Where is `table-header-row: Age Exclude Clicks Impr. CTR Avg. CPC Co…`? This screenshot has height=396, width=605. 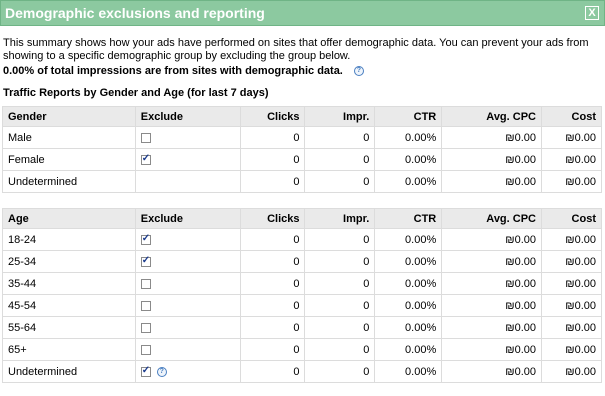 table-header-row: Age Exclude Clicks Impr. CTR Avg. CPC Co… is located at coordinates (302, 218).